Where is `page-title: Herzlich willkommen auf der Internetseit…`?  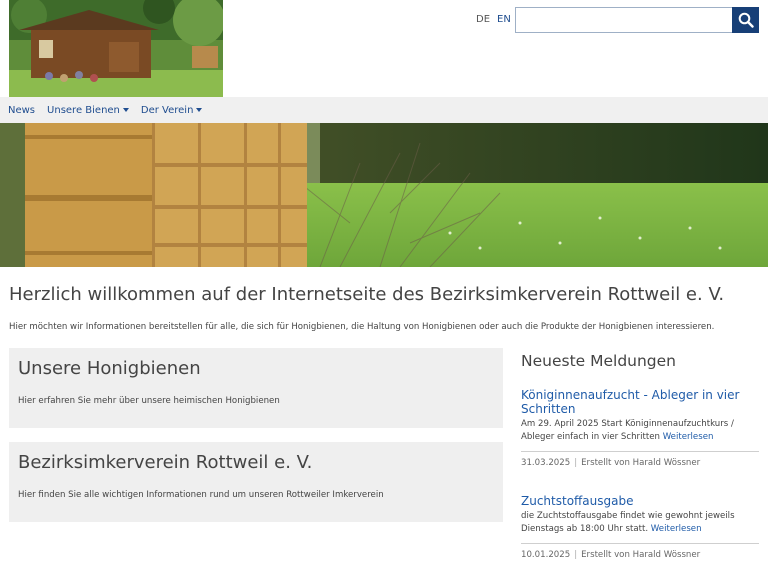 page-title: Herzlich willkommen auf der Internetseit… is located at coordinates (367, 294).